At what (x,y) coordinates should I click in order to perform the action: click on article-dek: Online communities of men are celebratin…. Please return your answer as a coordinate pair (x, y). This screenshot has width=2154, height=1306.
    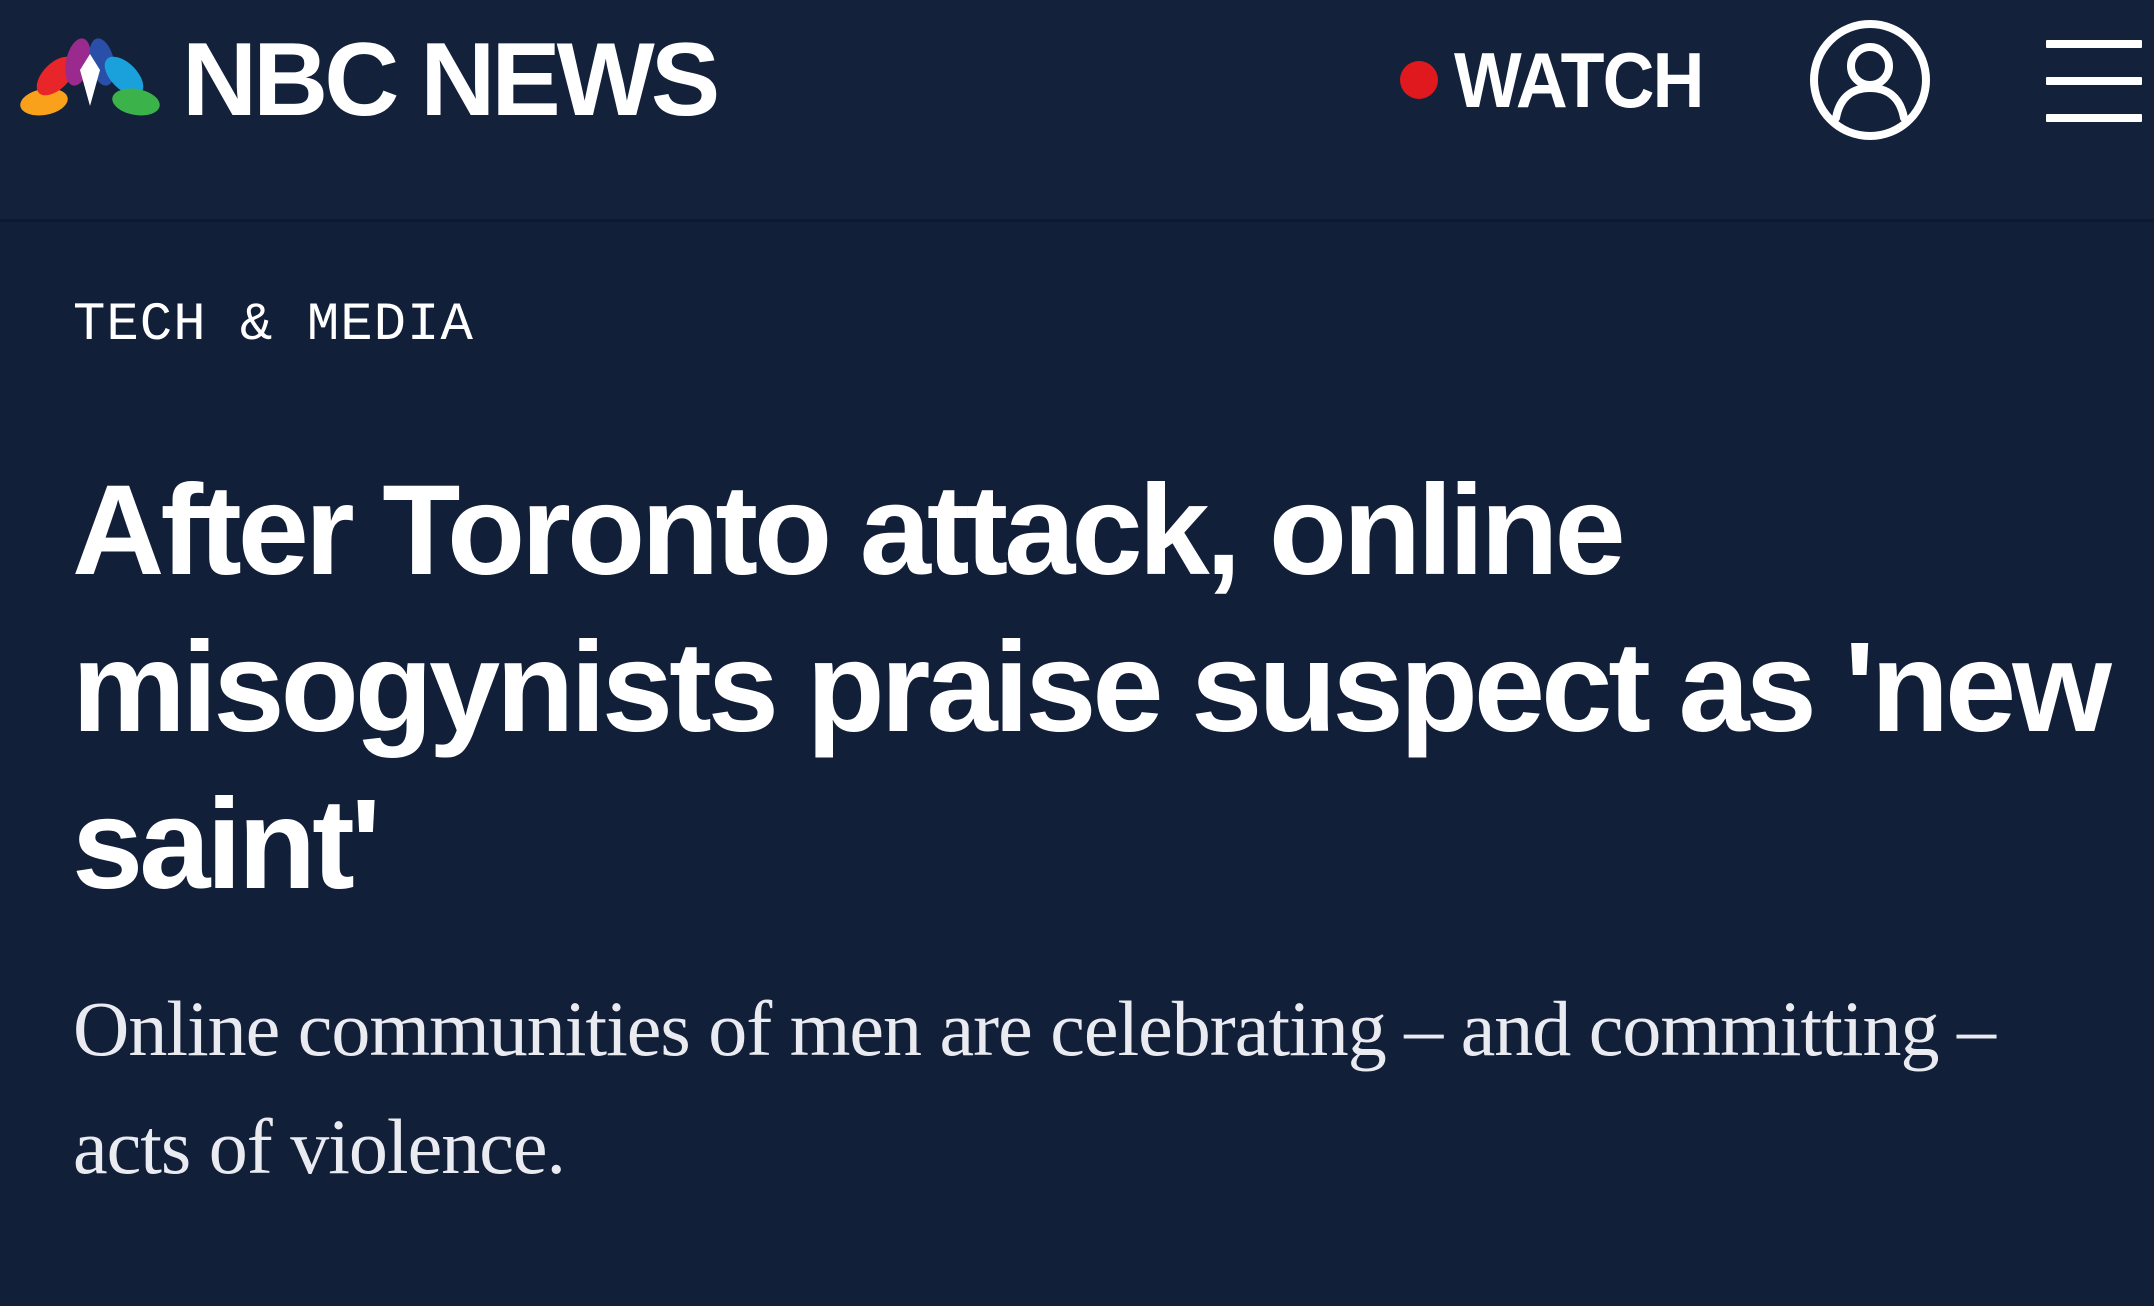
    Looking at the image, I should click on (1034, 1087).